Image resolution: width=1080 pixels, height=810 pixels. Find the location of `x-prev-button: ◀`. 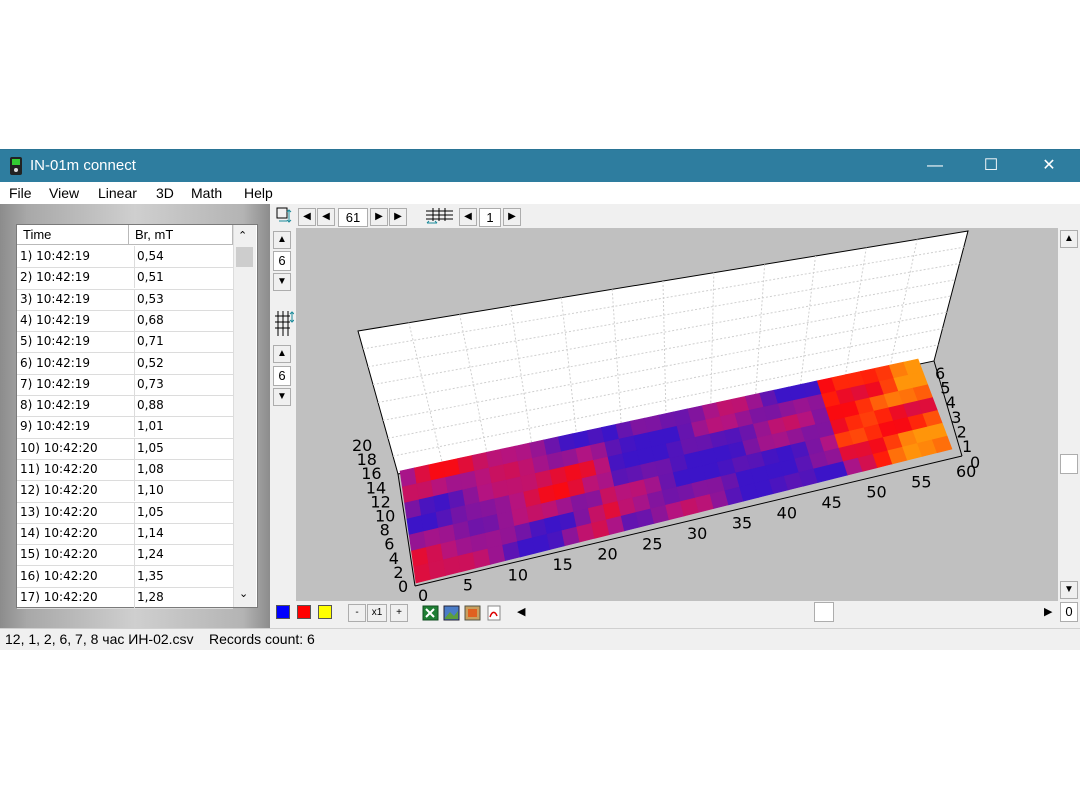

x-prev-button: ◀ is located at coordinates (326, 217).